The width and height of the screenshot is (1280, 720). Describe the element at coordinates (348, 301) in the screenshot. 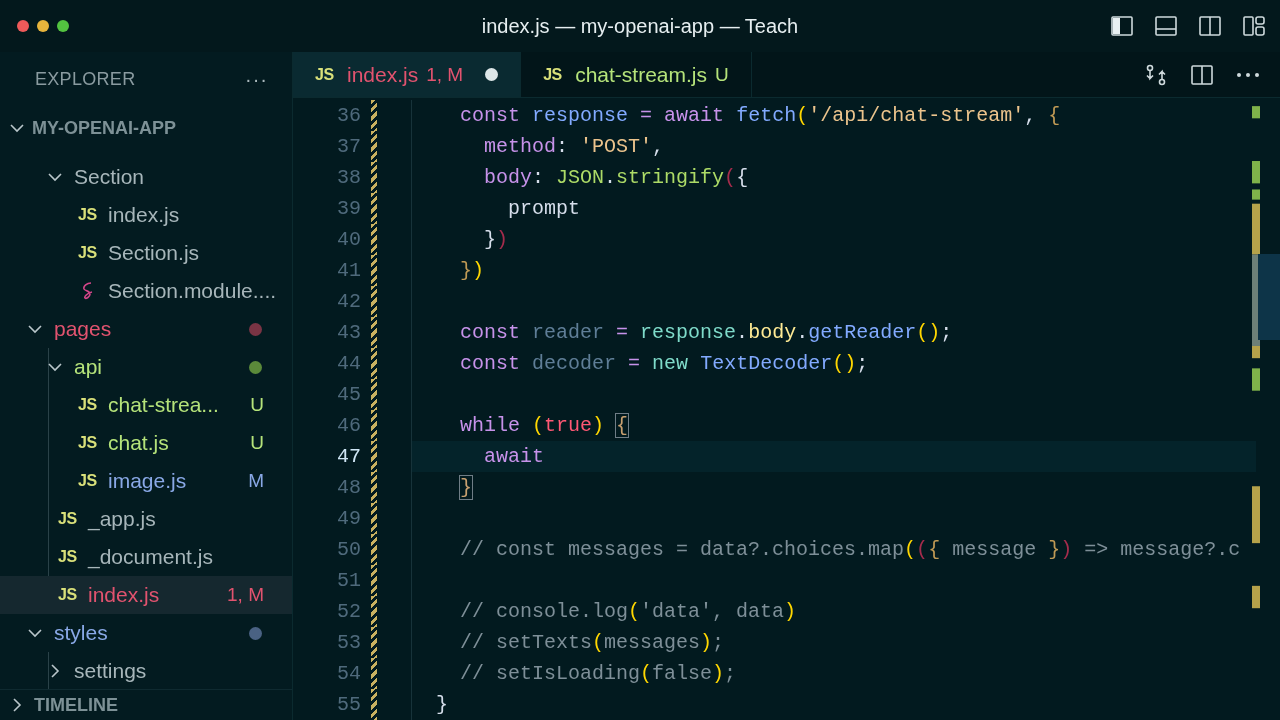

I see `line-number: 42` at that location.